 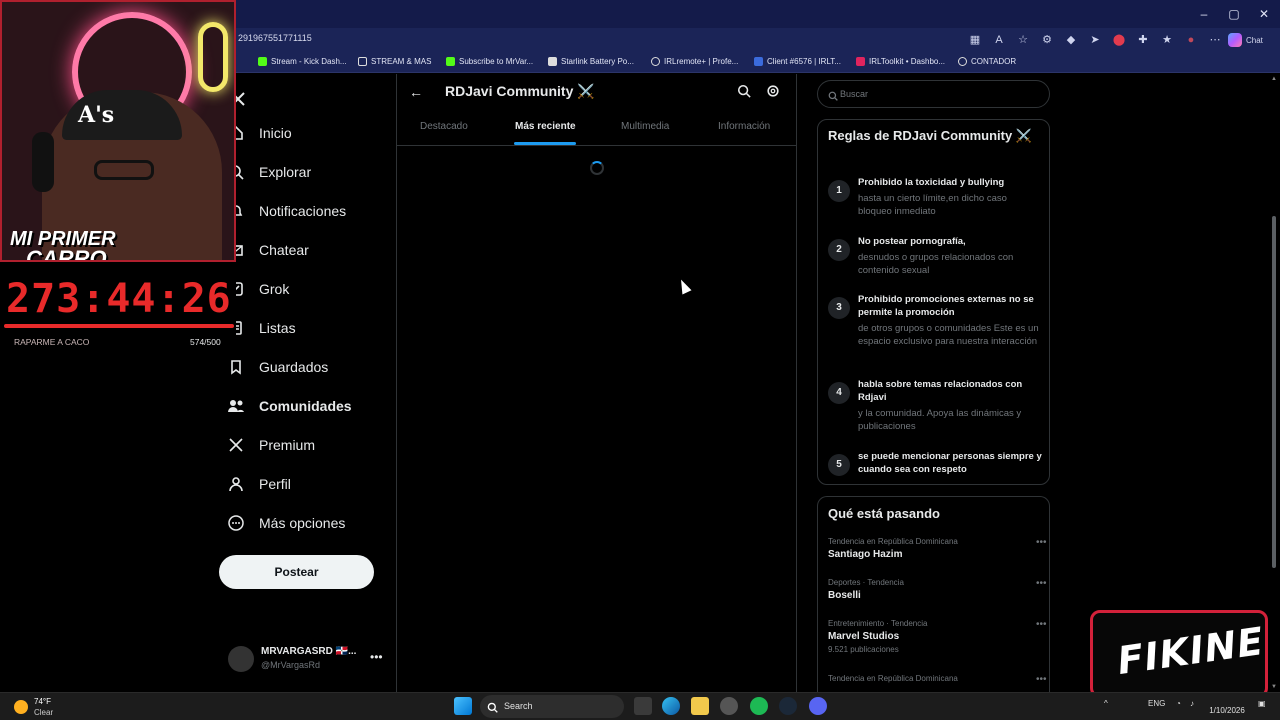 I want to click on community-search-icon, so click(x=744, y=93).